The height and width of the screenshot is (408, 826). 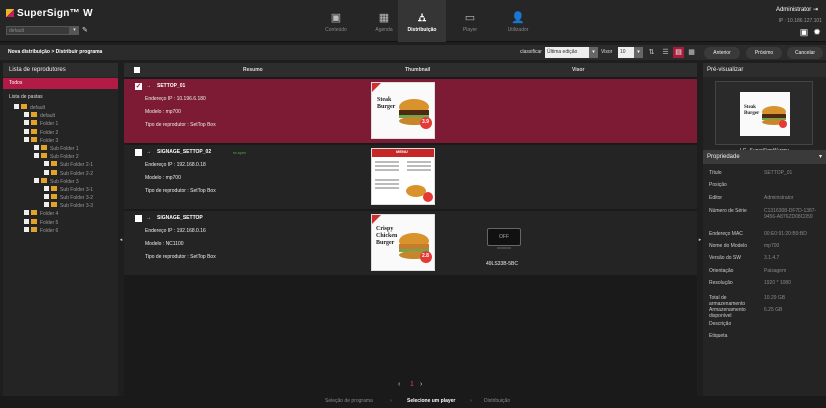 What do you see at coordinates (727, 301) in the screenshot?
I see `property-key: Total de armazenamento` at bounding box center [727, 301].